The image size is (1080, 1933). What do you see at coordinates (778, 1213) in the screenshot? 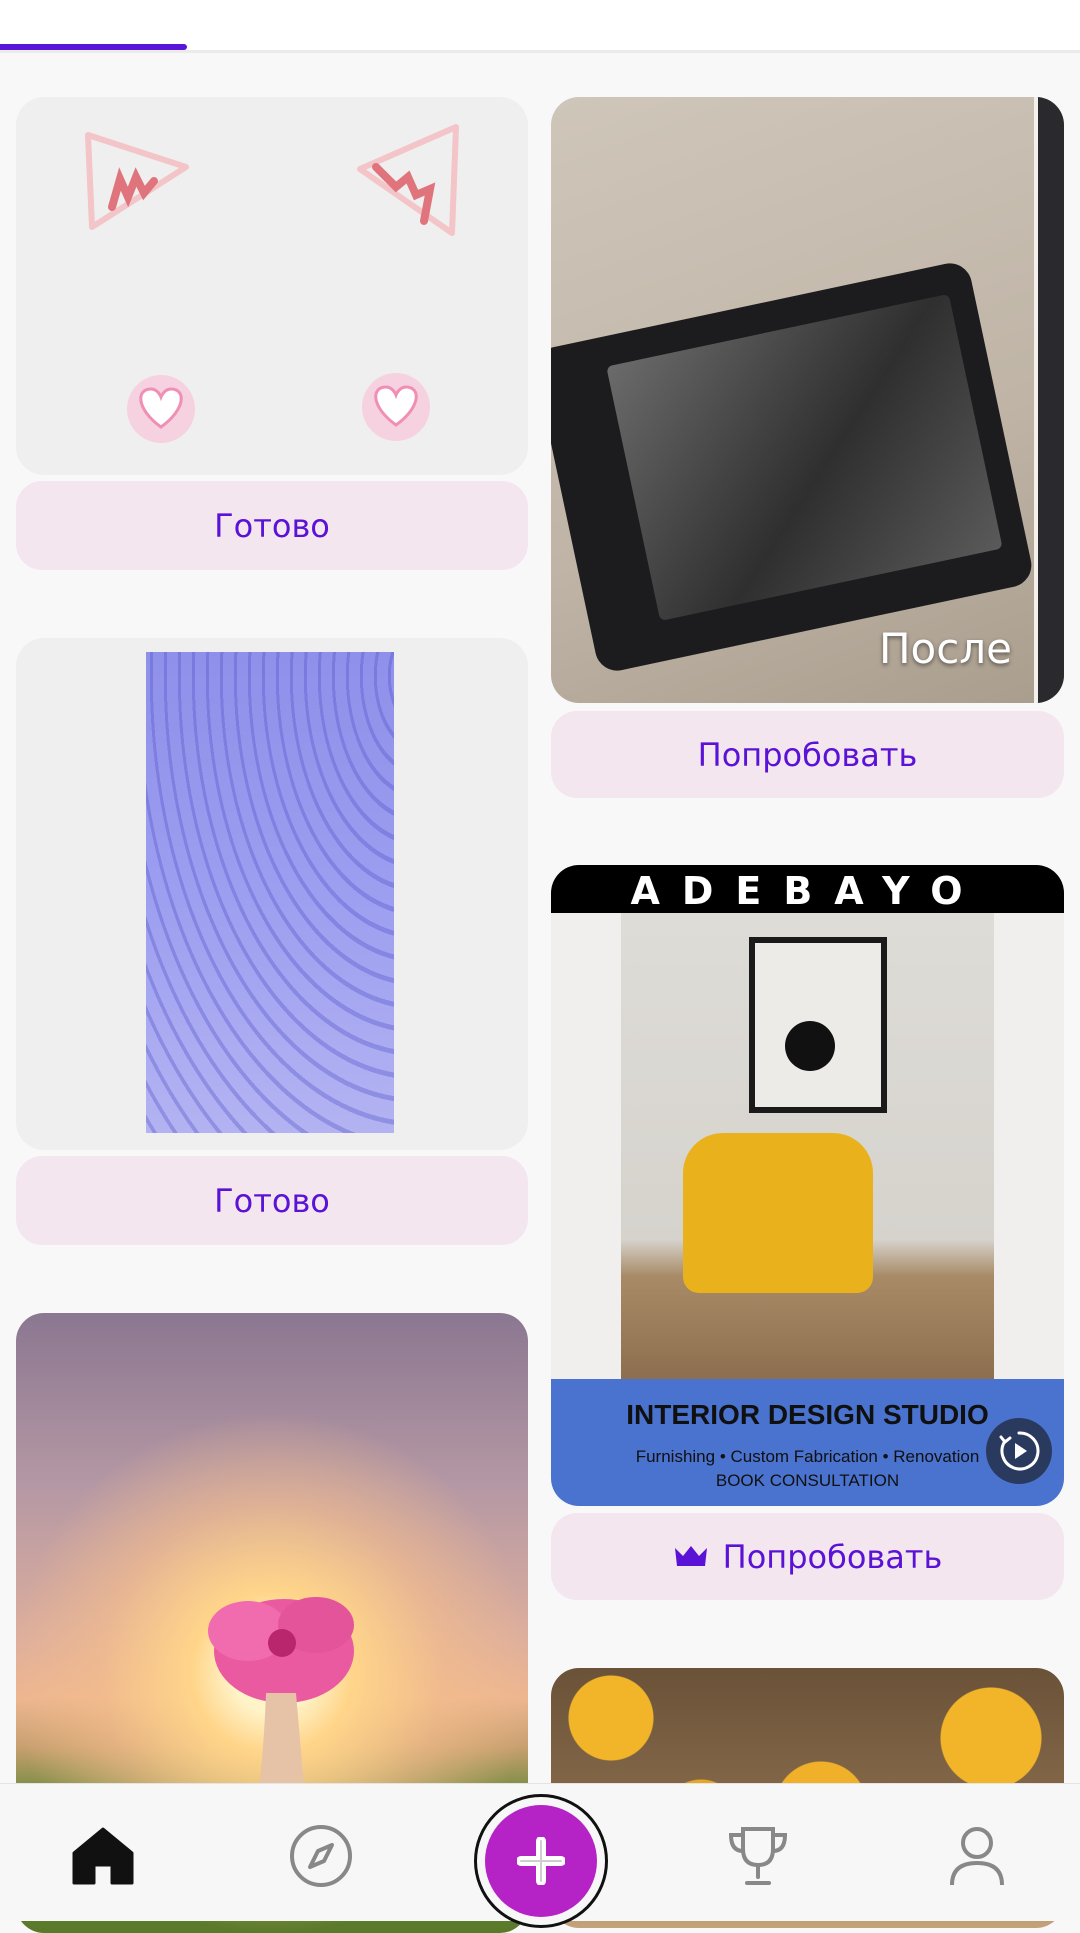
I see `yellow-chair` at bounding box center [778, 1213].